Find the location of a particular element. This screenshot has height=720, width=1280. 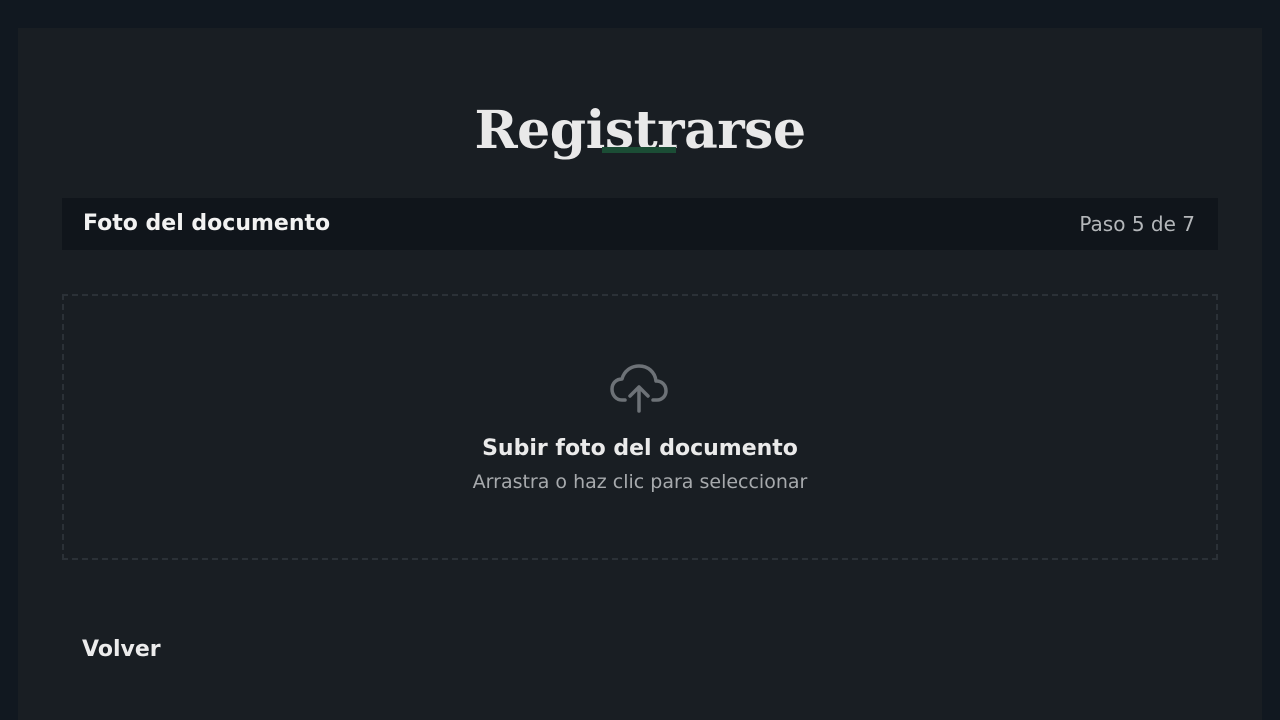

upload-title: Subir foto del documento is located at coordinates (640, 448).